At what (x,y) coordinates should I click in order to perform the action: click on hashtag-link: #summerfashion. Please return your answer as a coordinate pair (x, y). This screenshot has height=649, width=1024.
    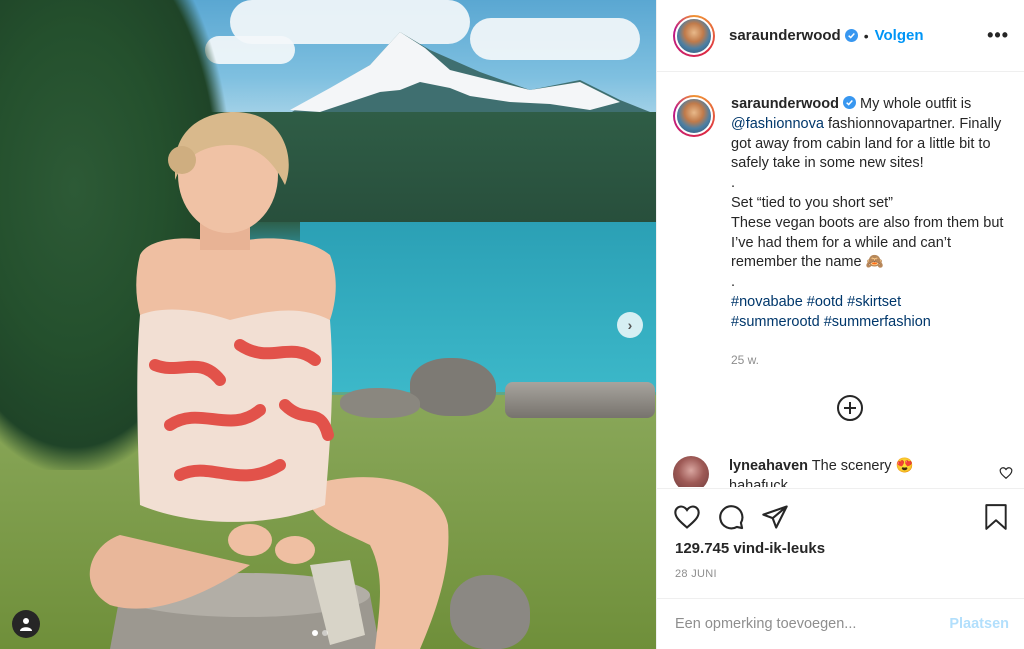
    Looking at the image, I should click on (877, 322).